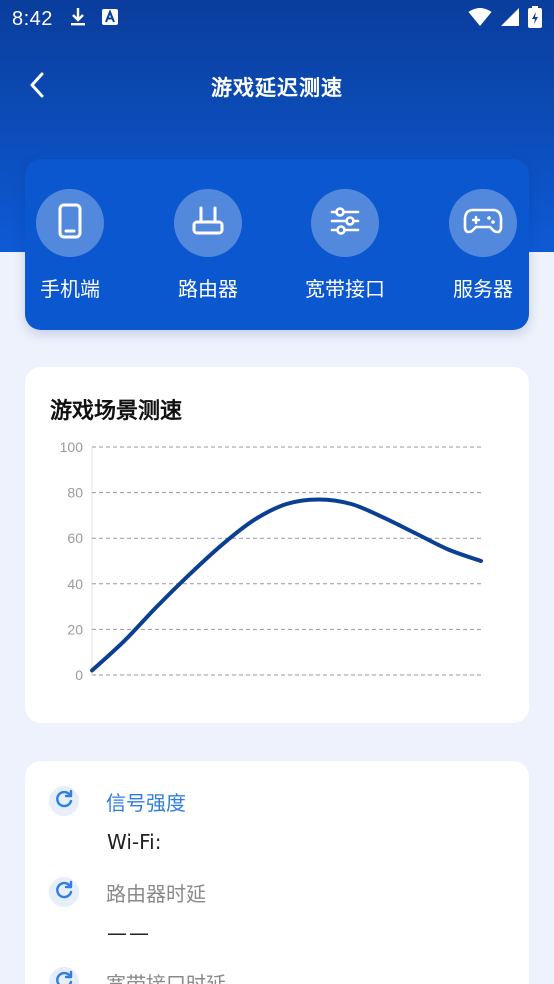  Describe the element at coordinates (483, 289) in the screenshot. I see `nav-item-label: 服务器` at that location.